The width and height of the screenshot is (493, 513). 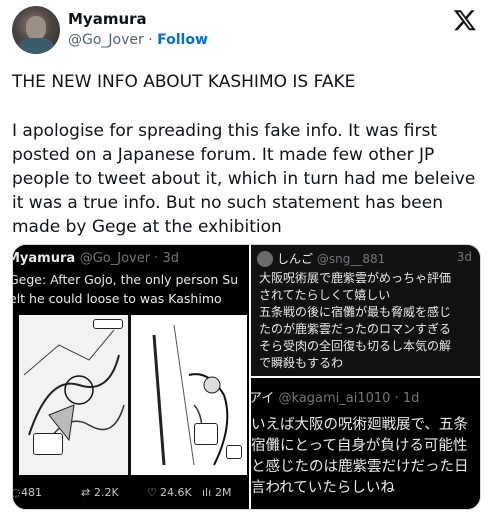 I want to click on reply-icon: ◌, so click(x=17, y=492).